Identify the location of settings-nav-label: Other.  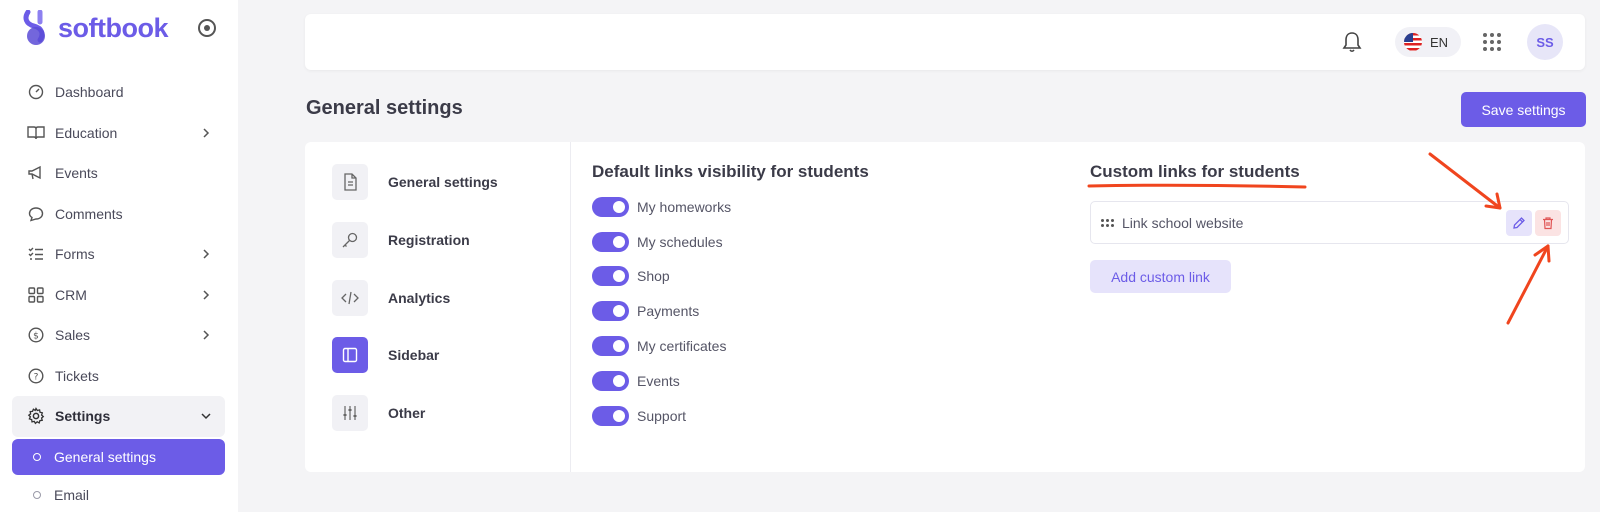
(407, 413).